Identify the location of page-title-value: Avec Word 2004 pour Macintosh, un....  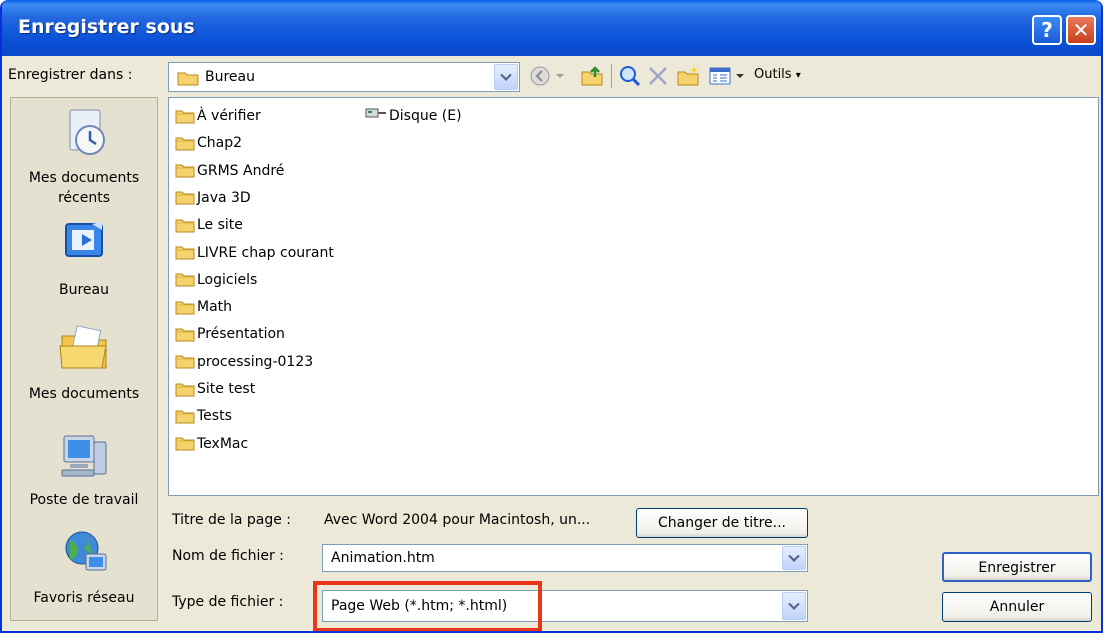
(457, 520).